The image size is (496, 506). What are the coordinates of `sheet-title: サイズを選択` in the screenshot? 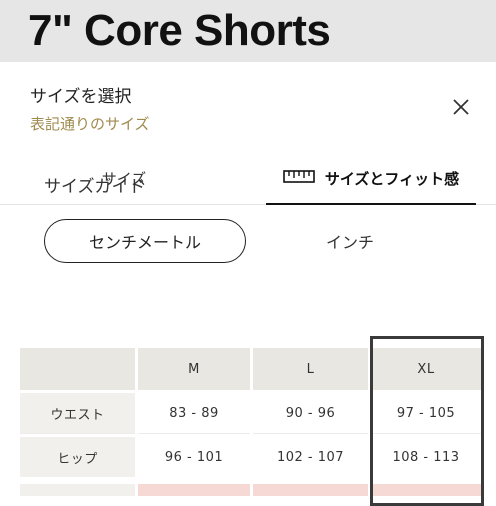 It's located at (81, 97).